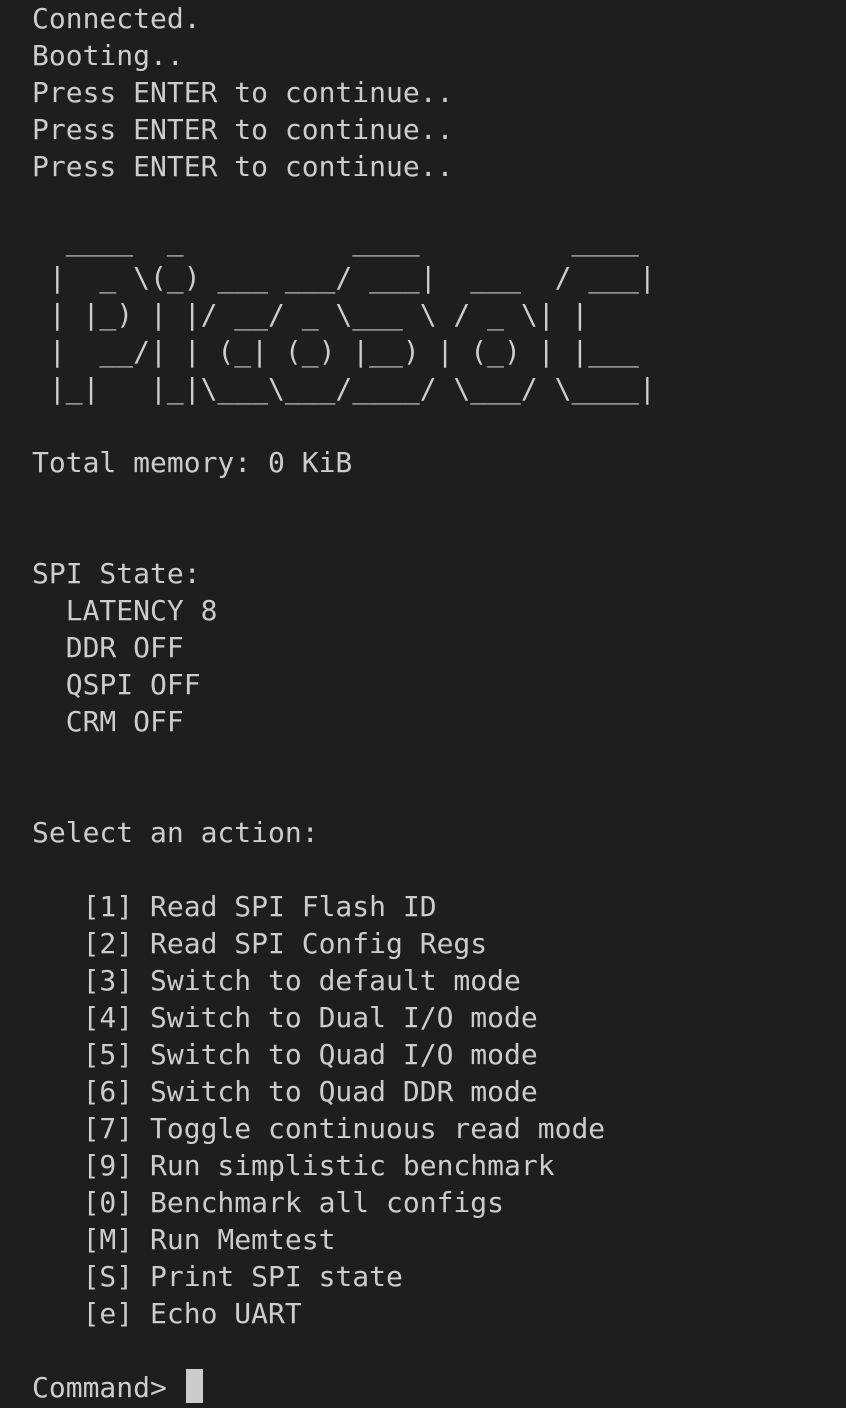  I want to click on menu-item: [0] Benchmark all configs, so click(268, 1202).